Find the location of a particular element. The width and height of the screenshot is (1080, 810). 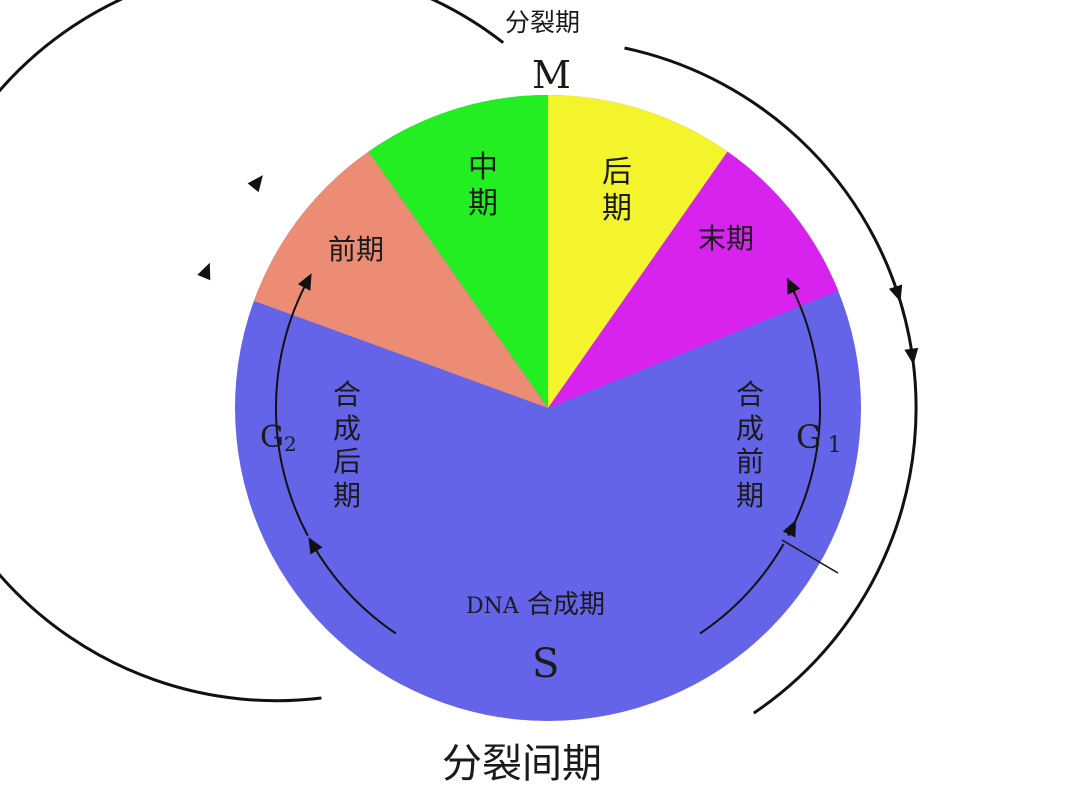

g2-char-4: 期 is located at coordinates (346, 495).